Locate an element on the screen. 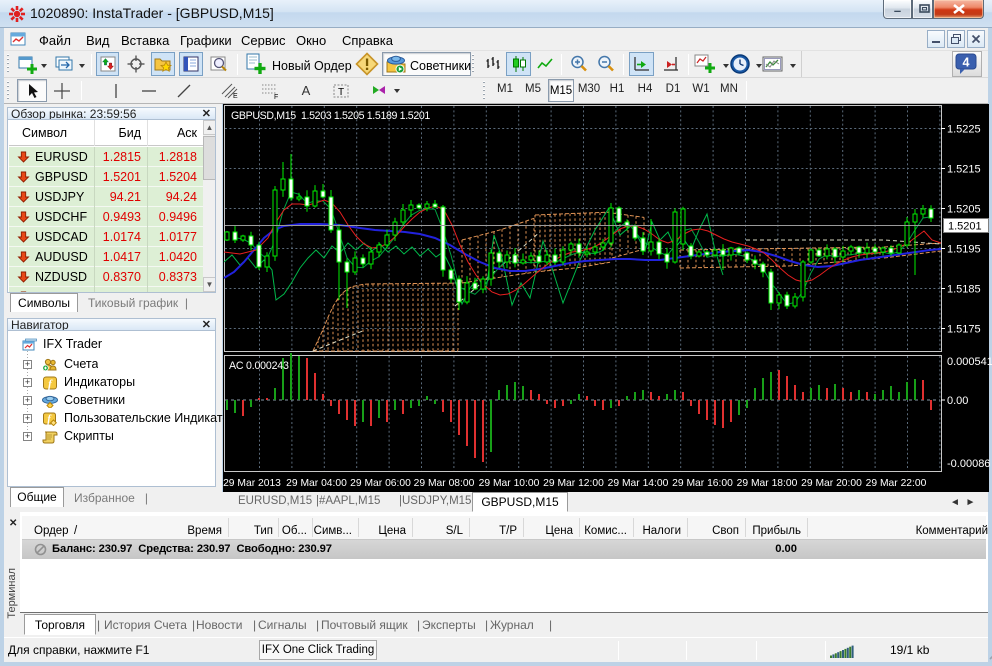 This screenshot has height=666, width=992. svg-text: 0.00 is located at coordinates (957, 401).